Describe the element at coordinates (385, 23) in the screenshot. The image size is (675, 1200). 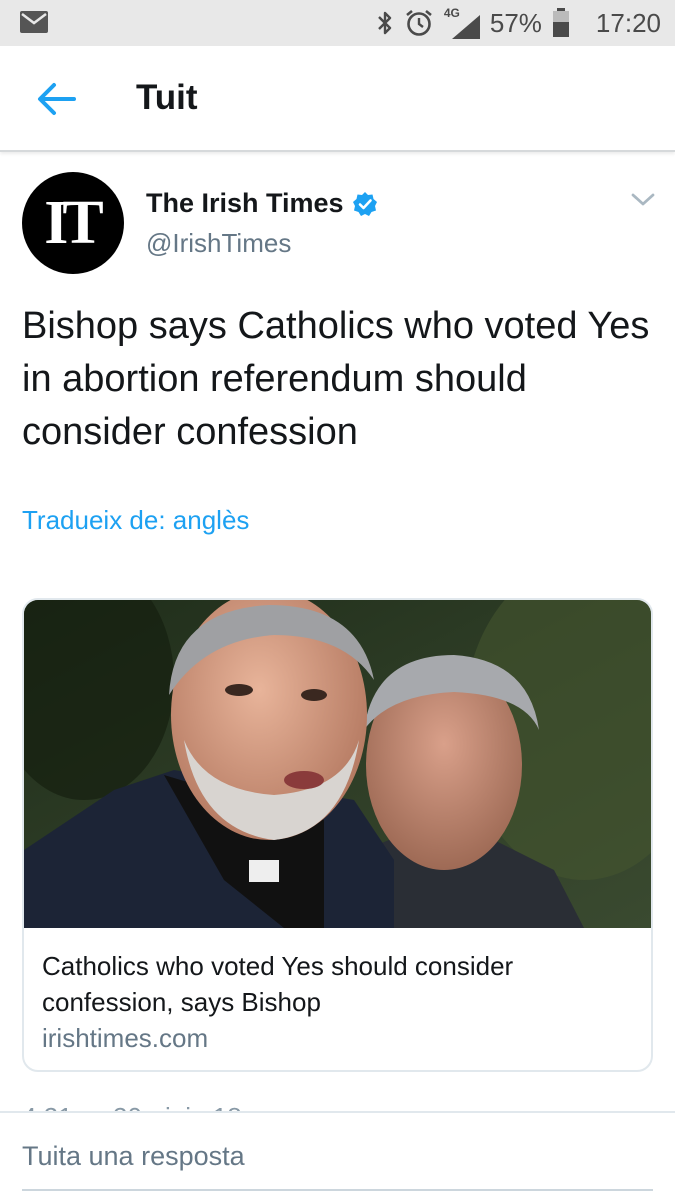
I see `bluetooth-icon` at that location.